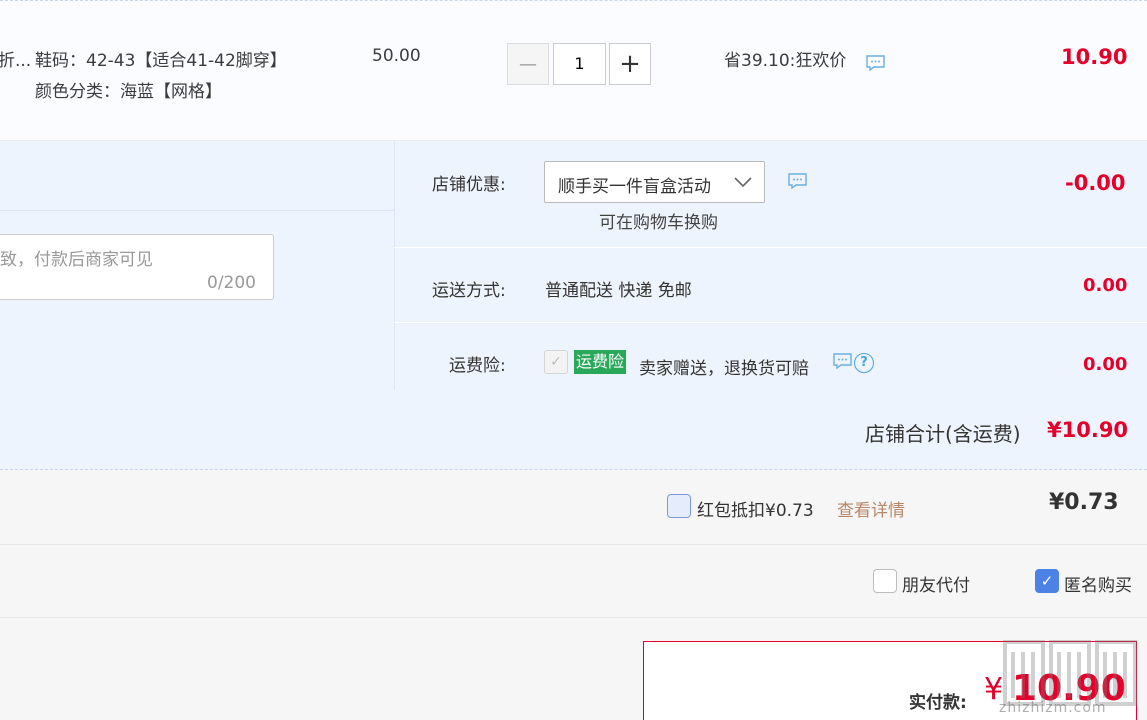  Describe the element at coordinates (936, 586) in the screenshot. I see `friend-pay-label: 朋友代付` at that location.